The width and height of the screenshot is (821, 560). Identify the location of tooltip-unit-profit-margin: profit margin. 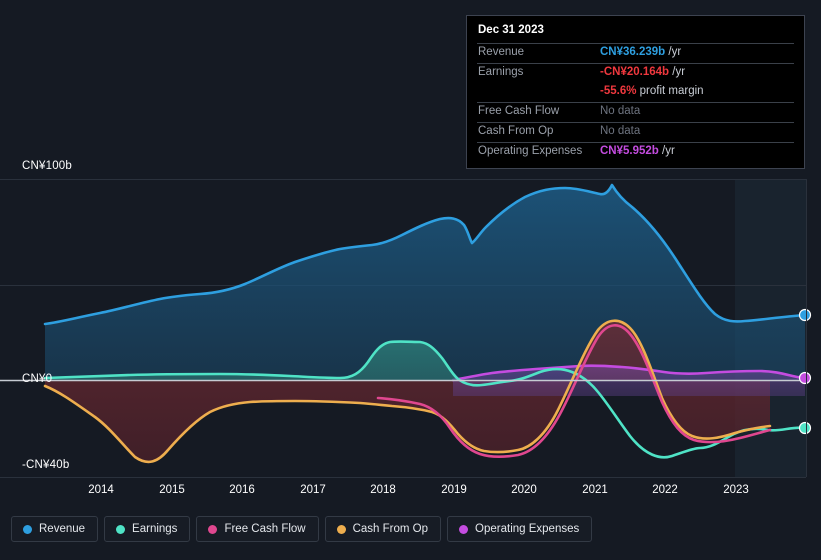
(671, 91).